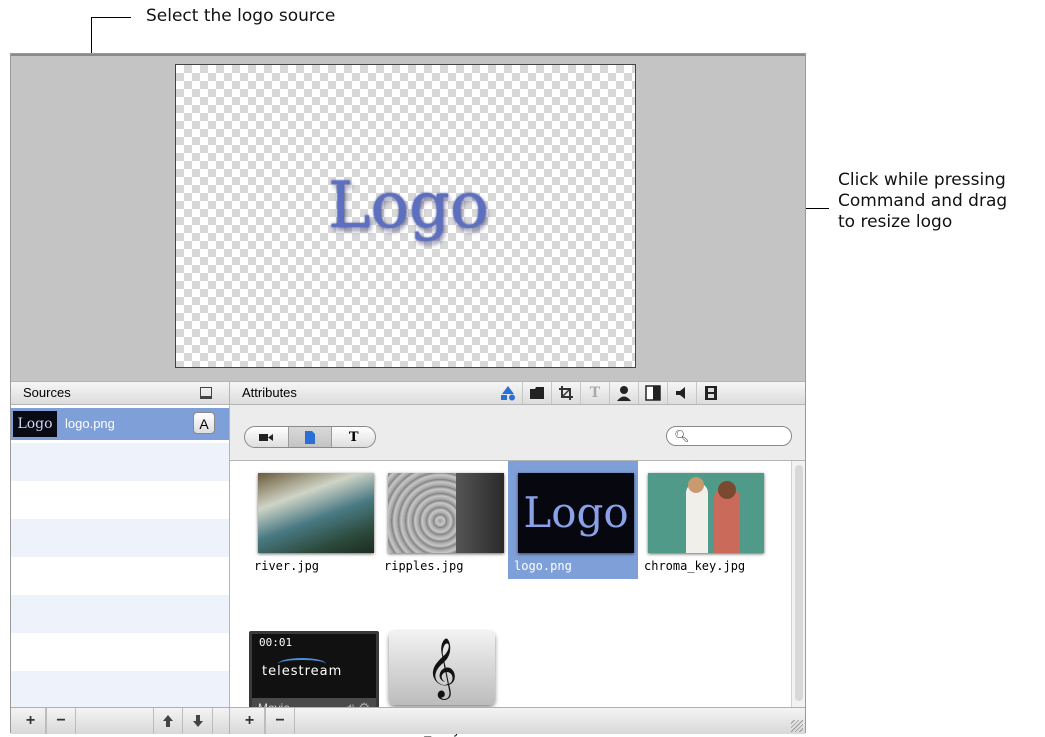 This screenshot has height=737, width=1045. I want to click on filter-video-button, so click(267, 437).